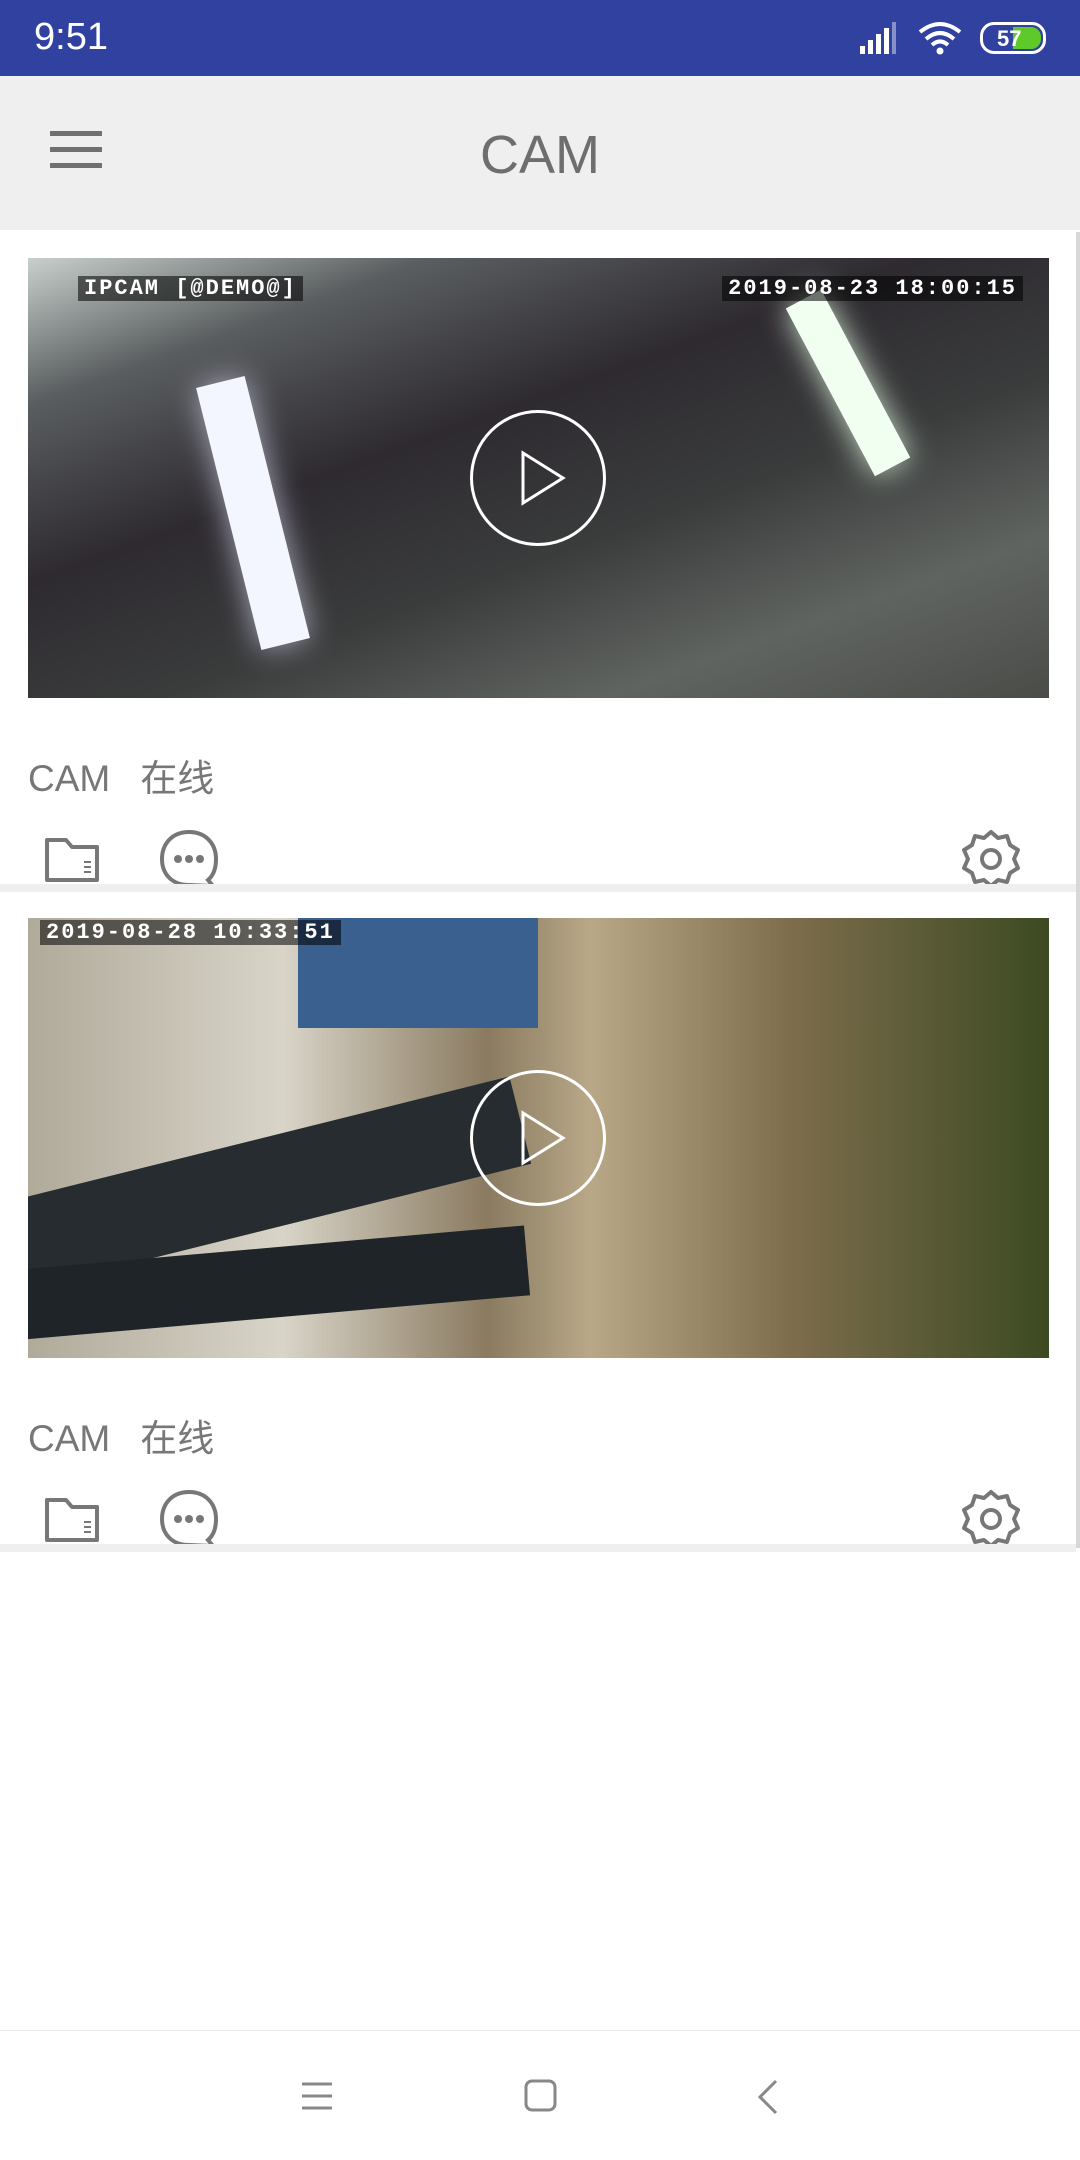 Image resolution: width=1080 pixels, height=2160 pixels. I want to click on battery-icon: 57, so click(1013, 38).